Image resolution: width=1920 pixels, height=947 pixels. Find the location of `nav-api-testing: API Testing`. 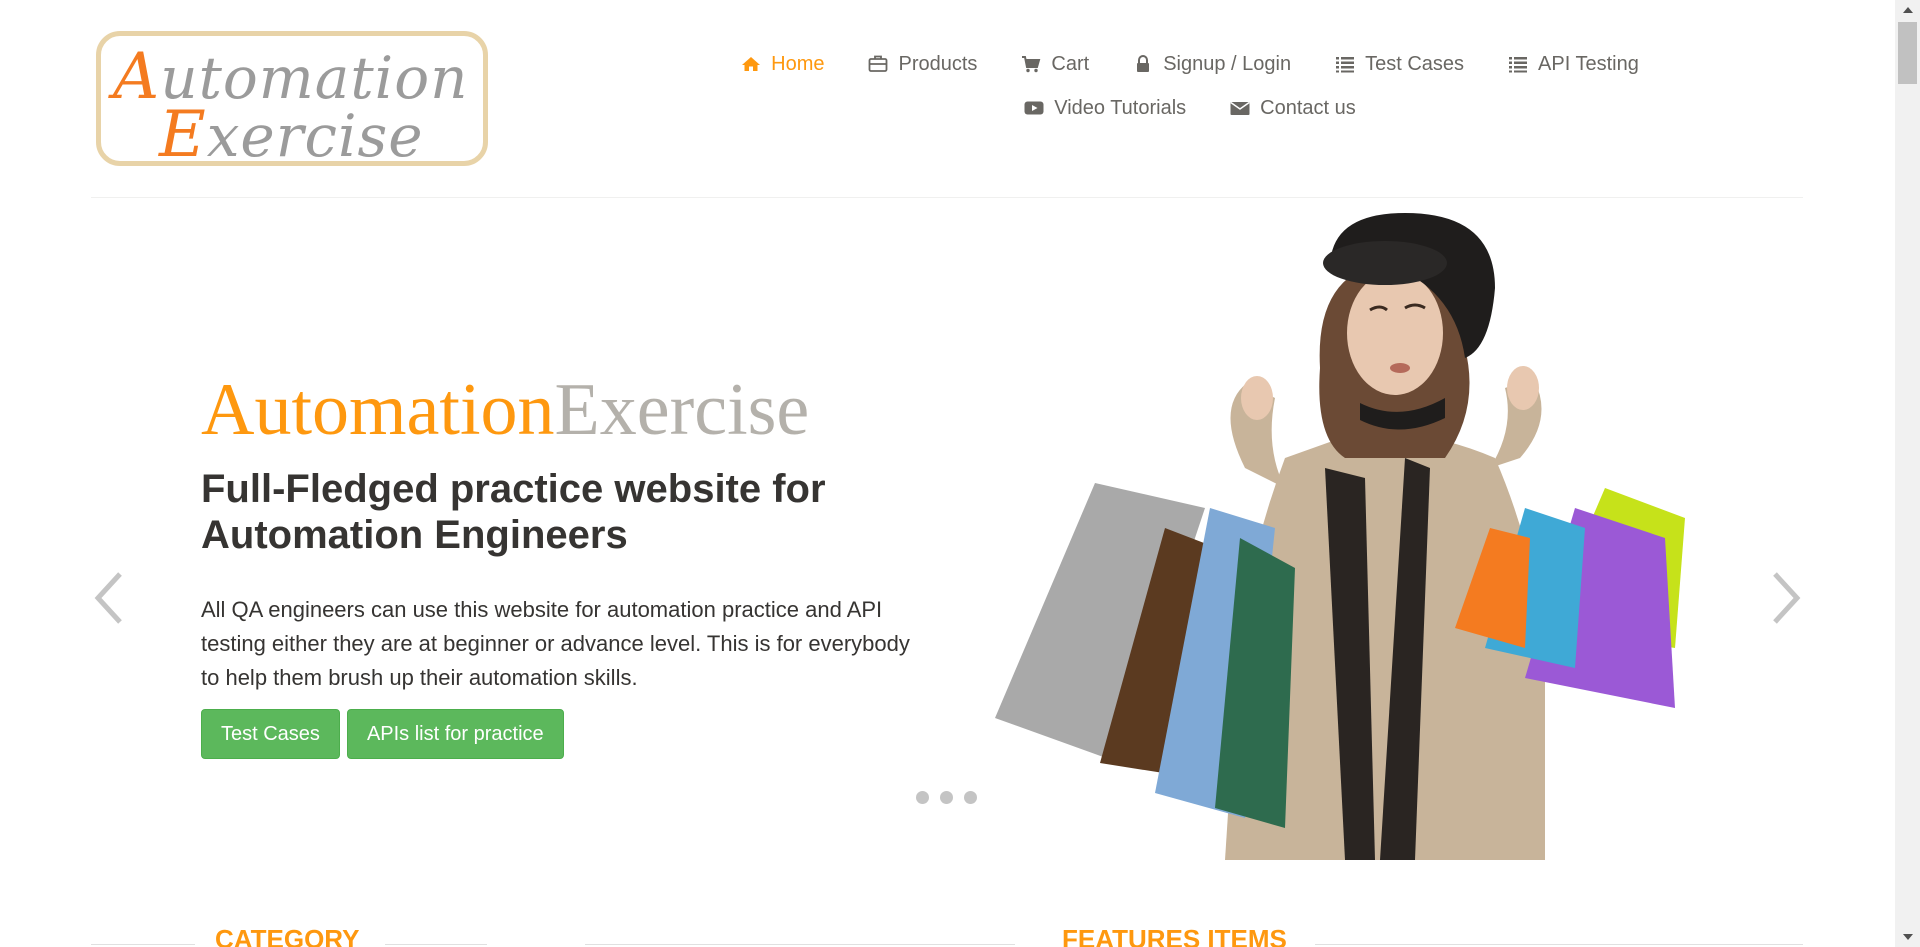

nav-api-testing: API Testing is located at coordinates (1573, 64).